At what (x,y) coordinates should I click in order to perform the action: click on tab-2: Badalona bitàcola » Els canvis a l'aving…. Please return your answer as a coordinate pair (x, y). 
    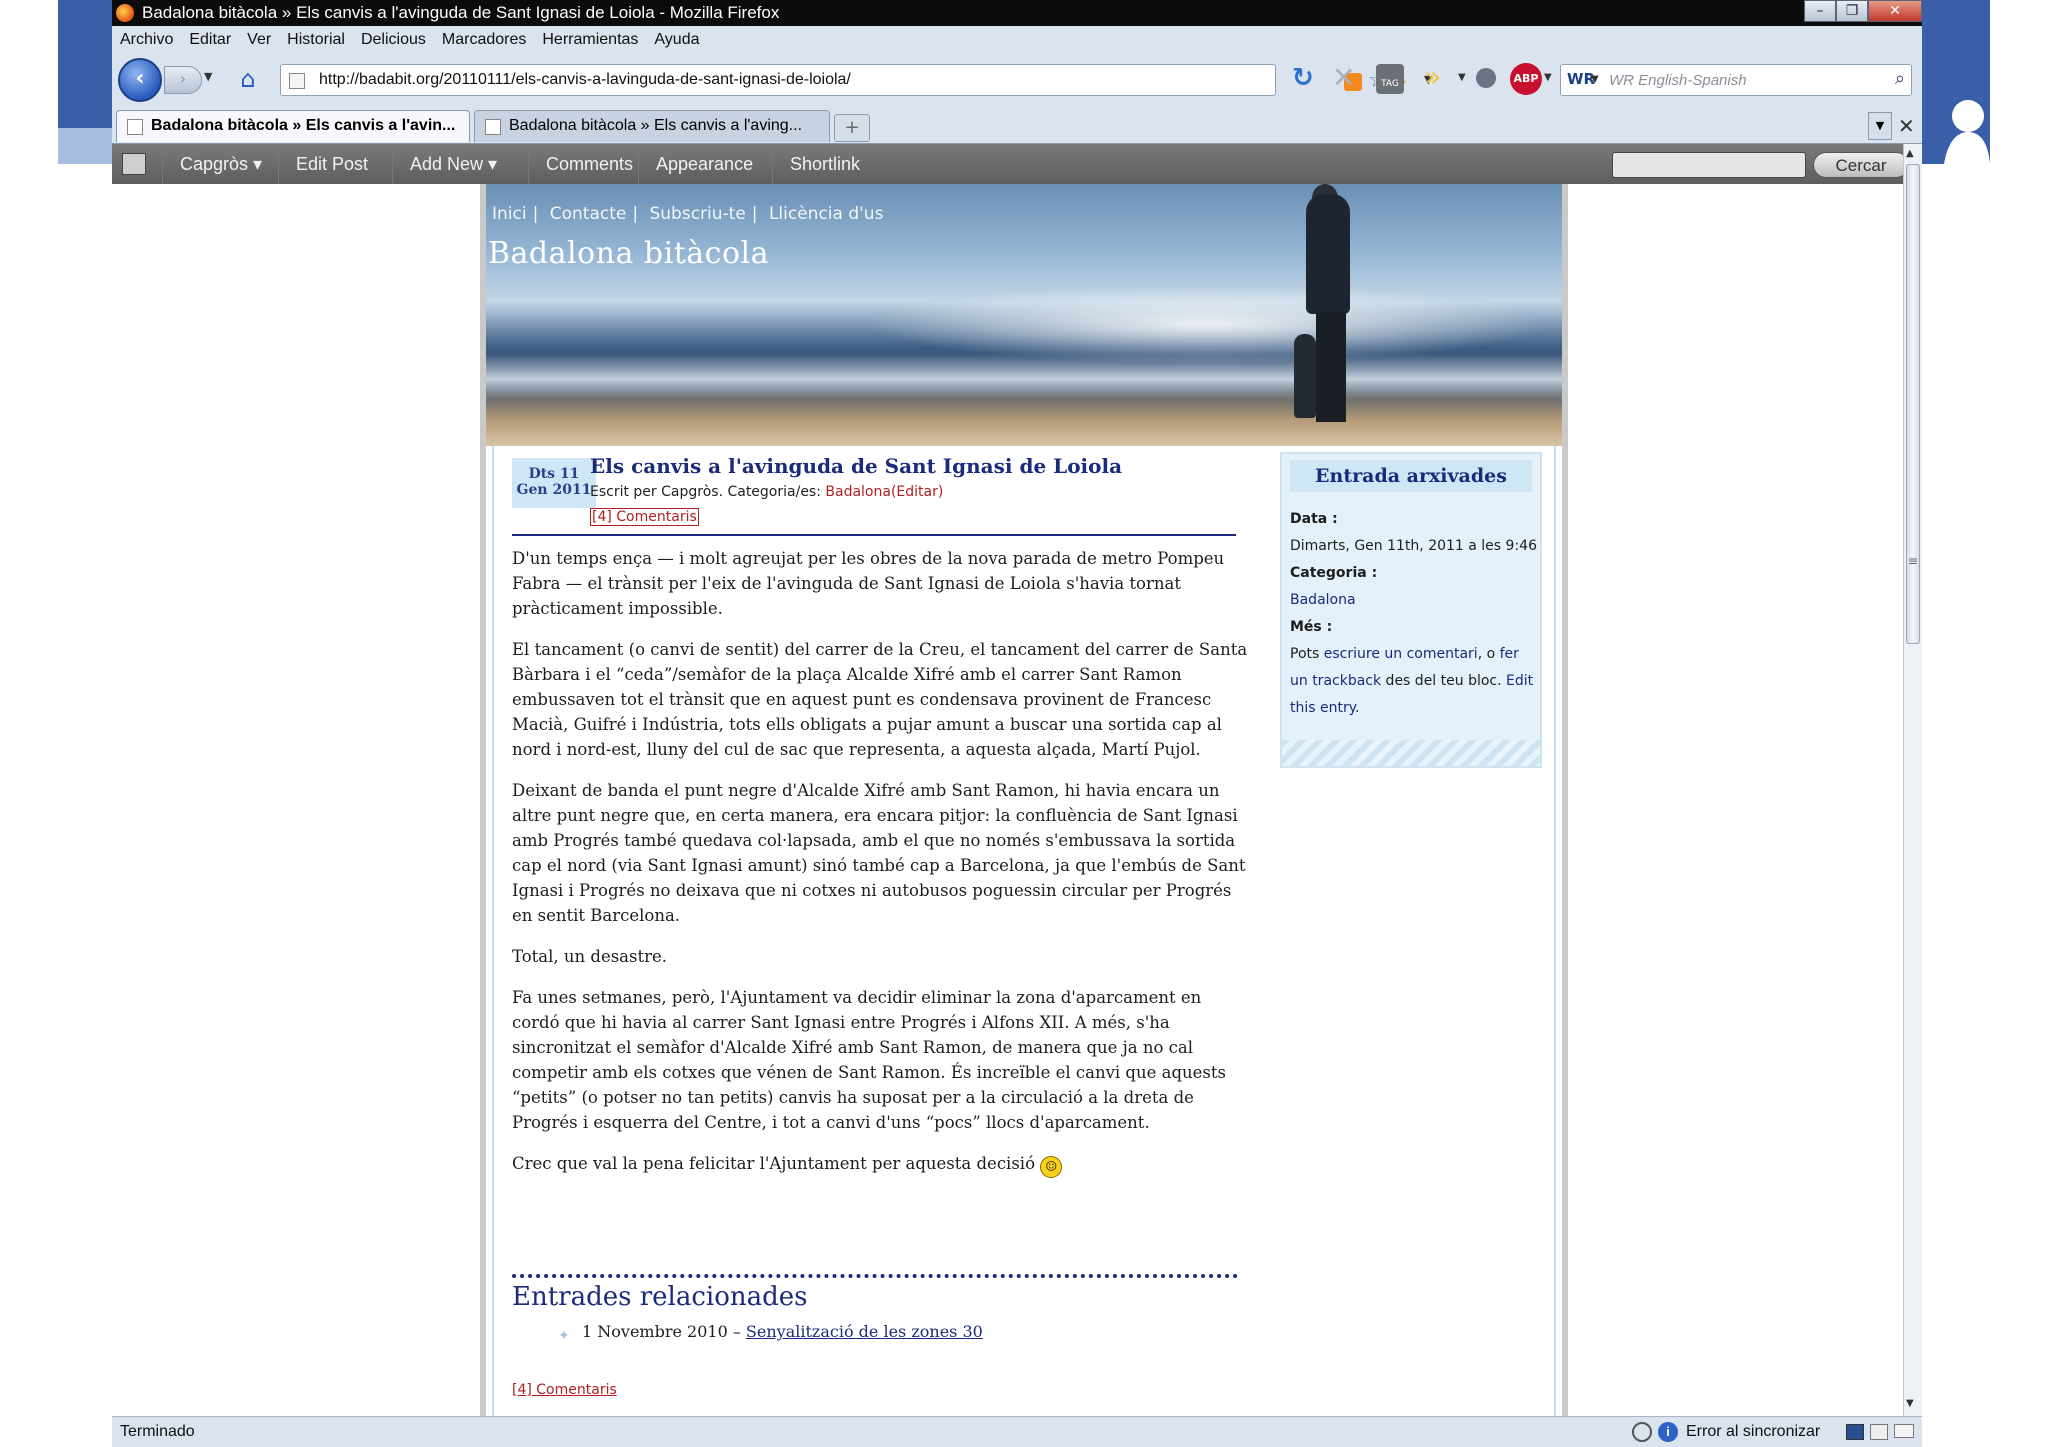
    Looking at the image, I should click on (652, 126).